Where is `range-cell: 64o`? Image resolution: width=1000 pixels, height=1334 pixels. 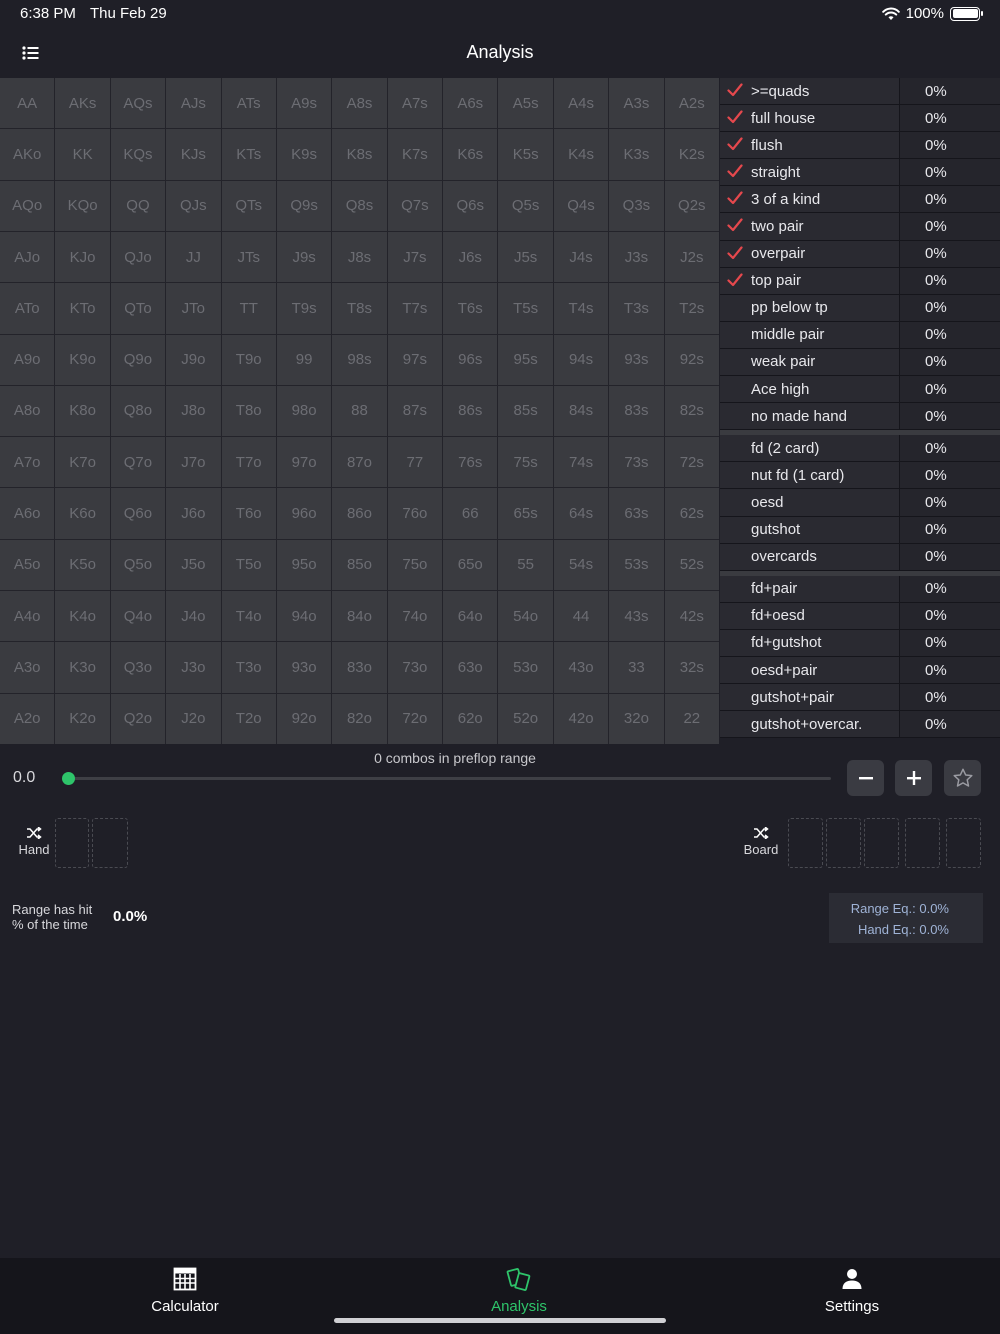 range-cell: 64o is located at coordinates (470, 616).